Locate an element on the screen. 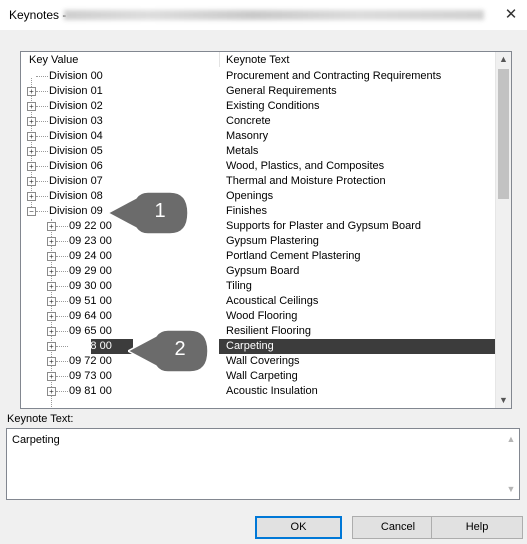  row-key-value: Division 02 is located at coordinates (76, 106).